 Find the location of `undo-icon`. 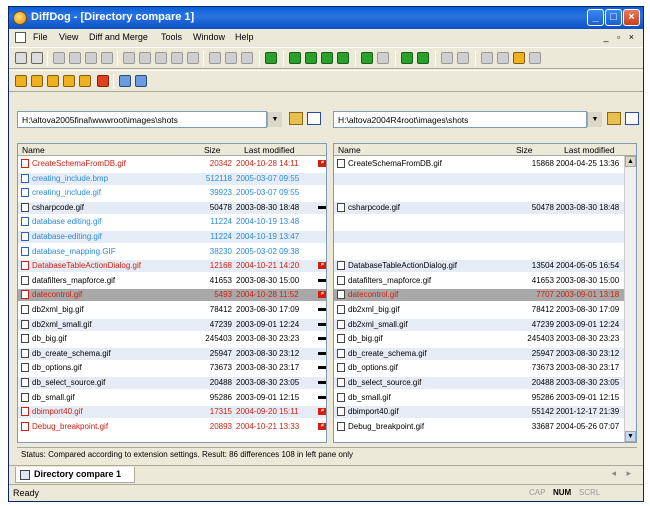

undo-icon is located at coordinates (129, 58).